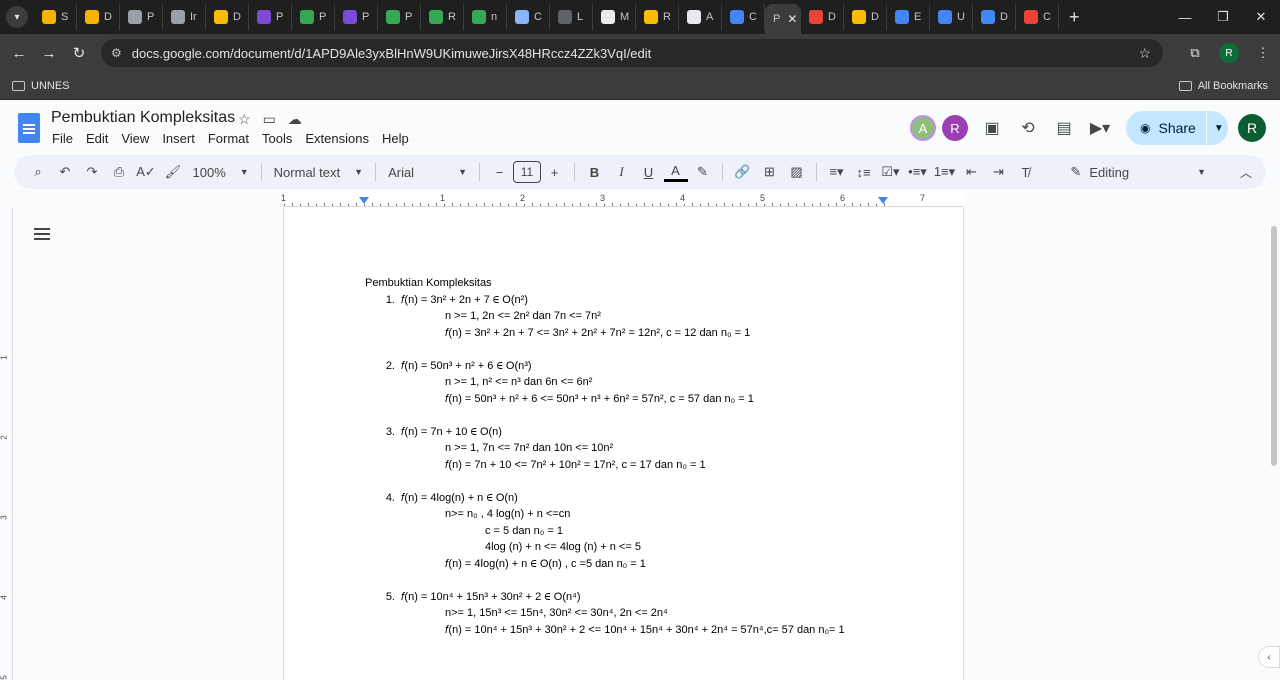 The image size is (1280, 680). Describe the element at coordinates (743, 172) in the screenshot. I see `insert-link-icon: 🔗` at that location.